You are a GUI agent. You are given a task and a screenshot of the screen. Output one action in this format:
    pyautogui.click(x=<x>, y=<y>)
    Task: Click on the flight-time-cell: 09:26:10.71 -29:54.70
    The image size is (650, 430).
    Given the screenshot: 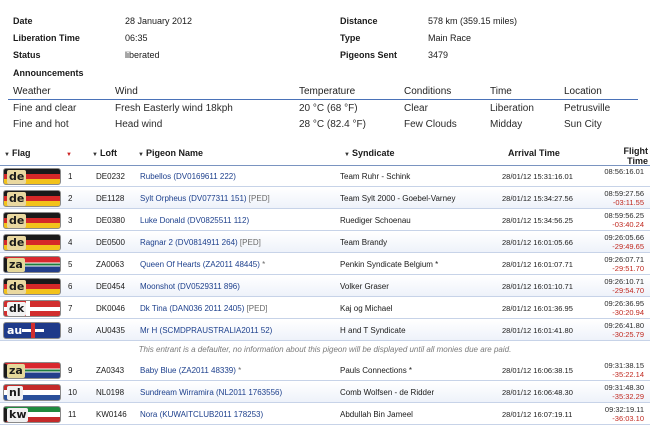 What is the action you would take?
    pyautogui.click(x=624, y=286)
    